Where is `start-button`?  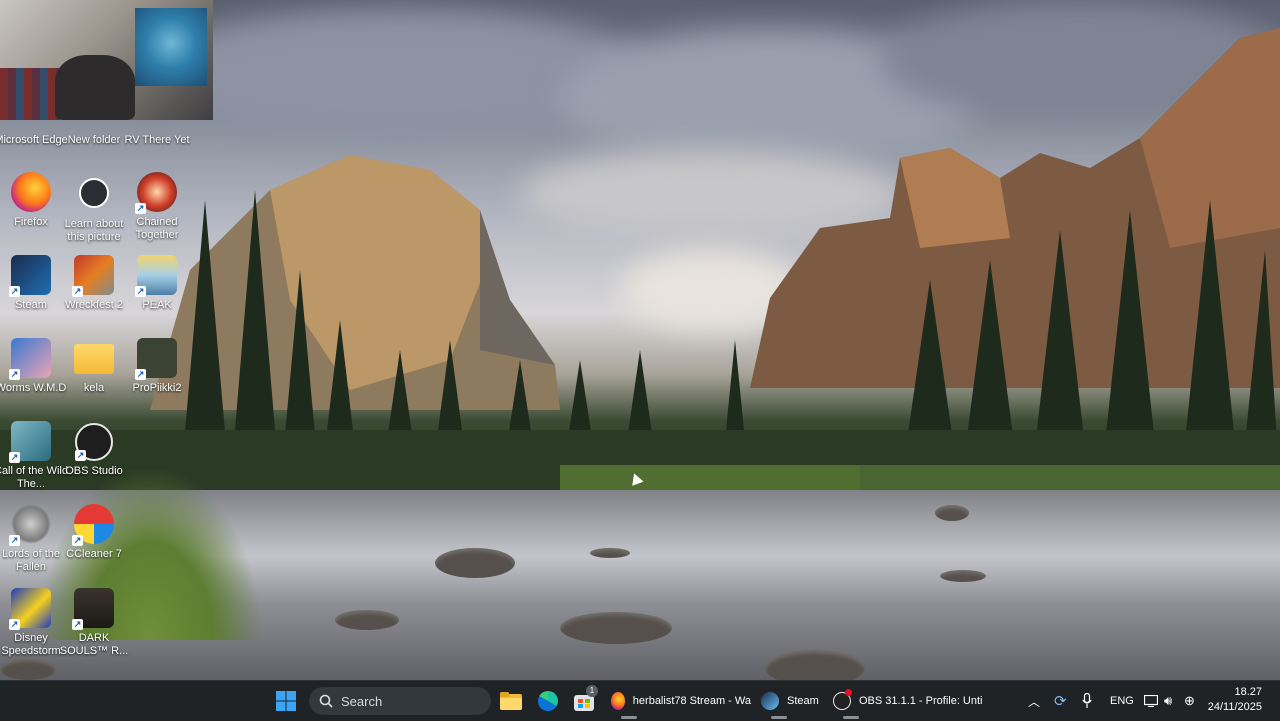 start-button is located at coordinates (286, 701).